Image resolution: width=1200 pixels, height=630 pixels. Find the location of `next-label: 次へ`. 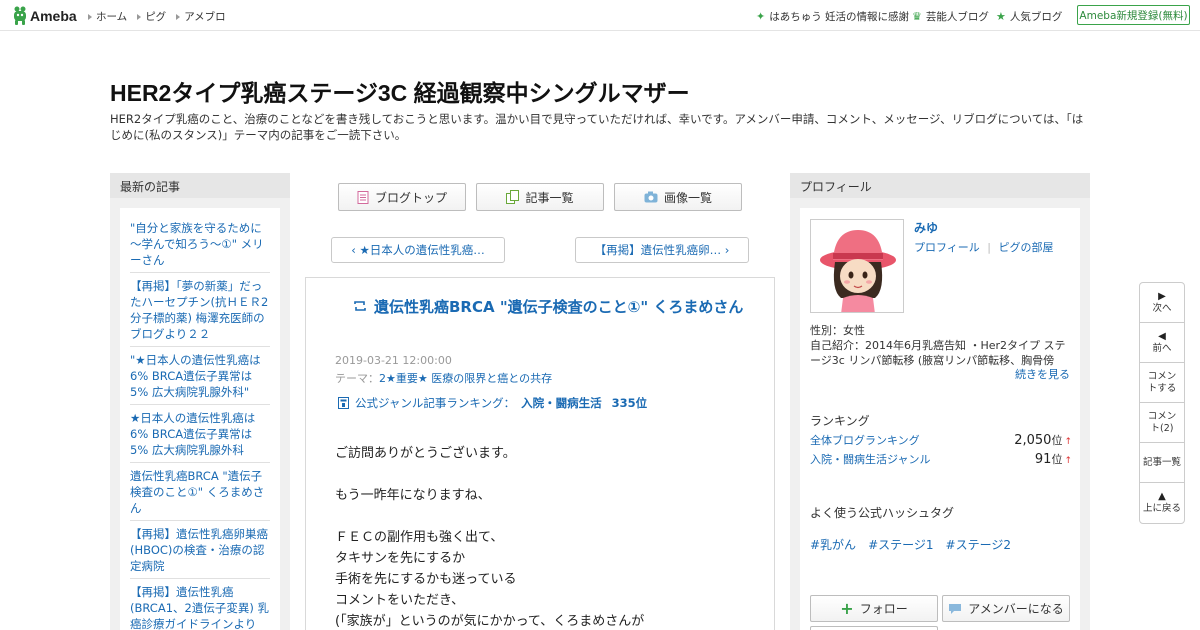

next-label: 次へ is located at coordinates (1162, 308).